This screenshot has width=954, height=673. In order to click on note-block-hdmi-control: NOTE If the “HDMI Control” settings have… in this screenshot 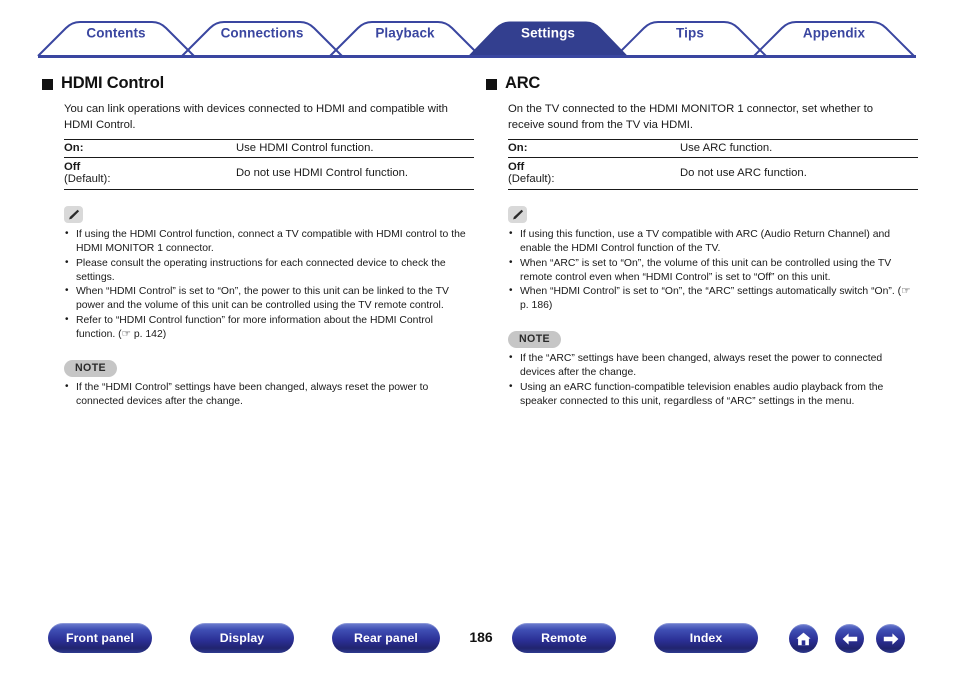, I will do `click(269, 383)`.